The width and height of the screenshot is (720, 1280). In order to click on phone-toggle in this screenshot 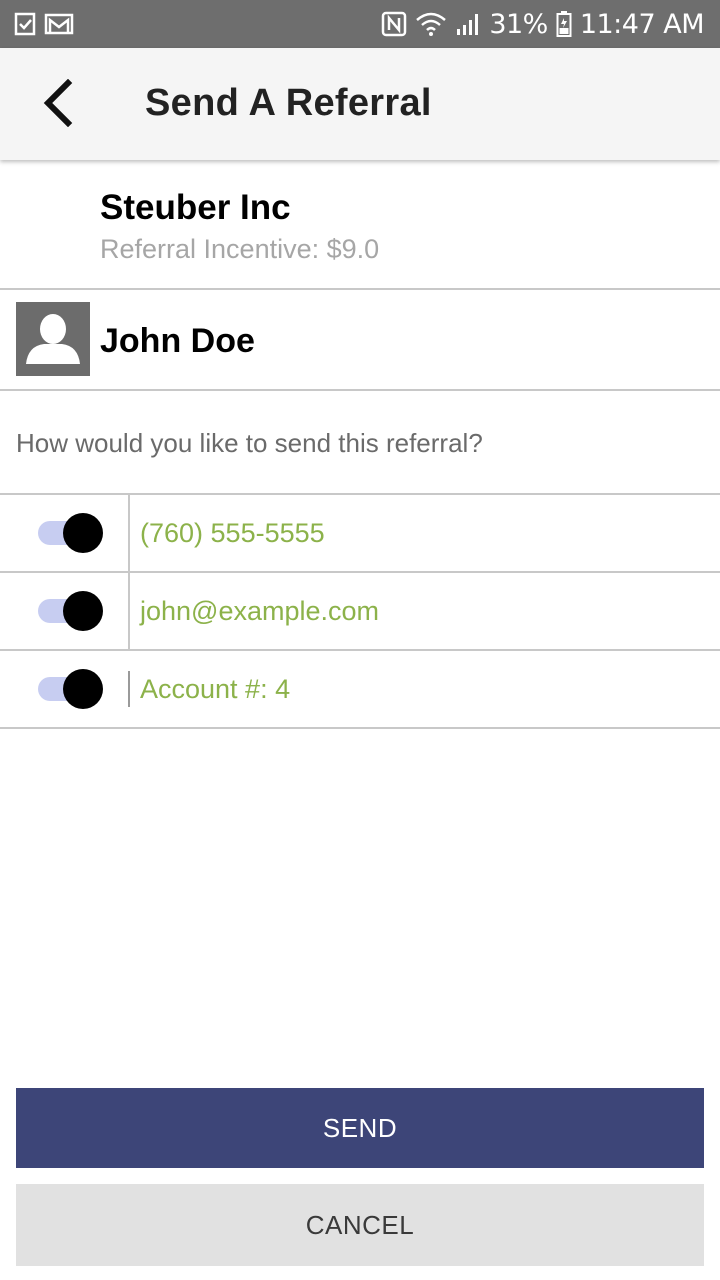, I will do `click(71, 533)`.